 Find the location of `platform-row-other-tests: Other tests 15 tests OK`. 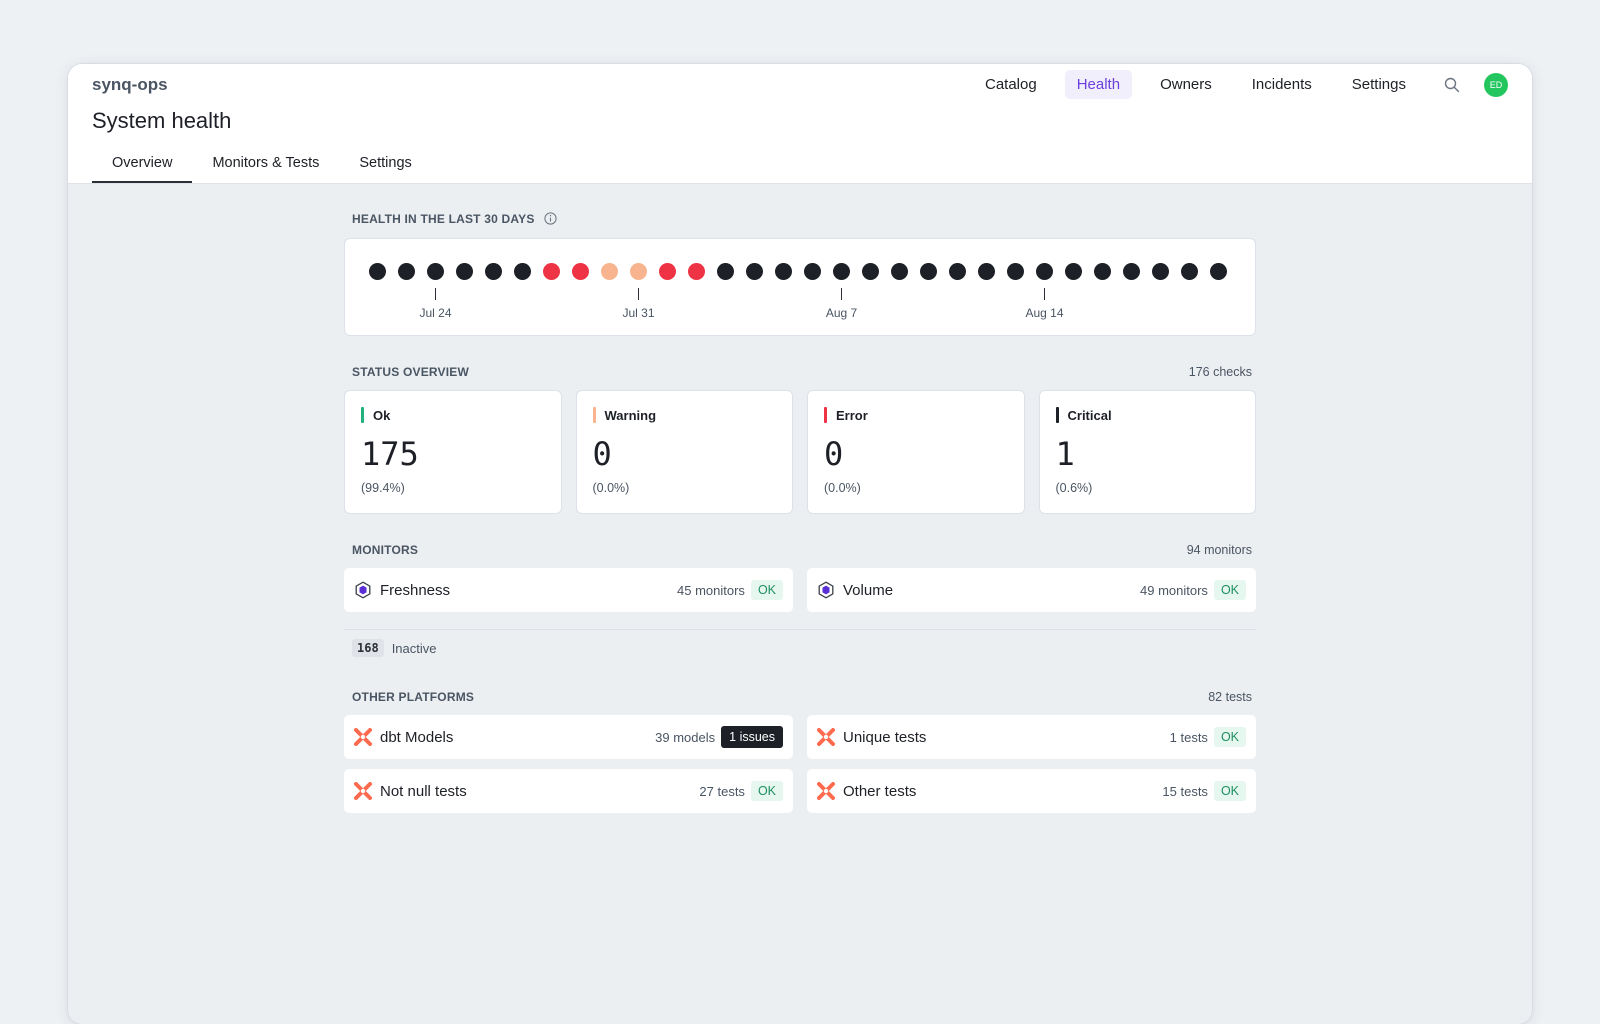

platform-row-other-tests: Other tests 15 tests OK is located at coordinates (1031, 791).